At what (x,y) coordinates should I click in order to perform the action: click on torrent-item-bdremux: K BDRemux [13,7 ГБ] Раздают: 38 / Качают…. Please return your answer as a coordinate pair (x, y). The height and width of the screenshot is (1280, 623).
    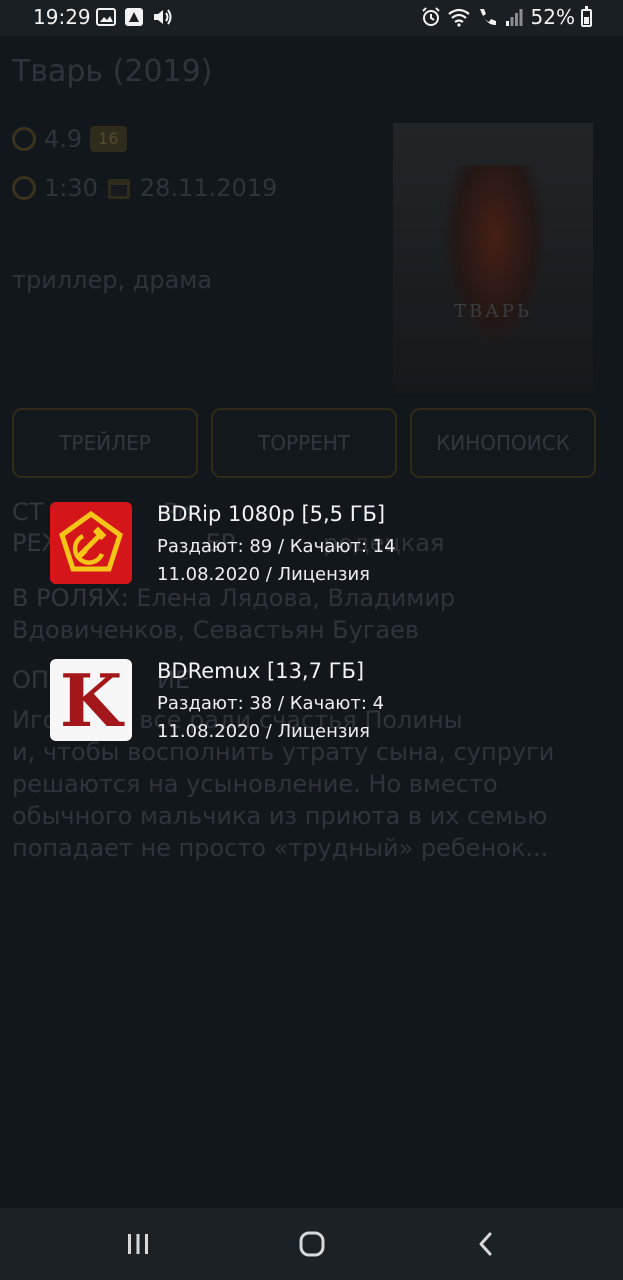
    Looking at the image, I should click on (330, 701).